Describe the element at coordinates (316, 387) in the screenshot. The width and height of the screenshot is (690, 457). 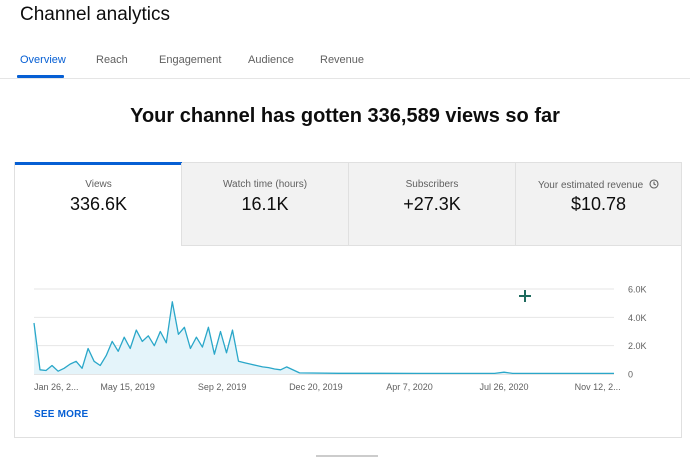
I see `x-tick-label: Dec 20, 2019` at that location.